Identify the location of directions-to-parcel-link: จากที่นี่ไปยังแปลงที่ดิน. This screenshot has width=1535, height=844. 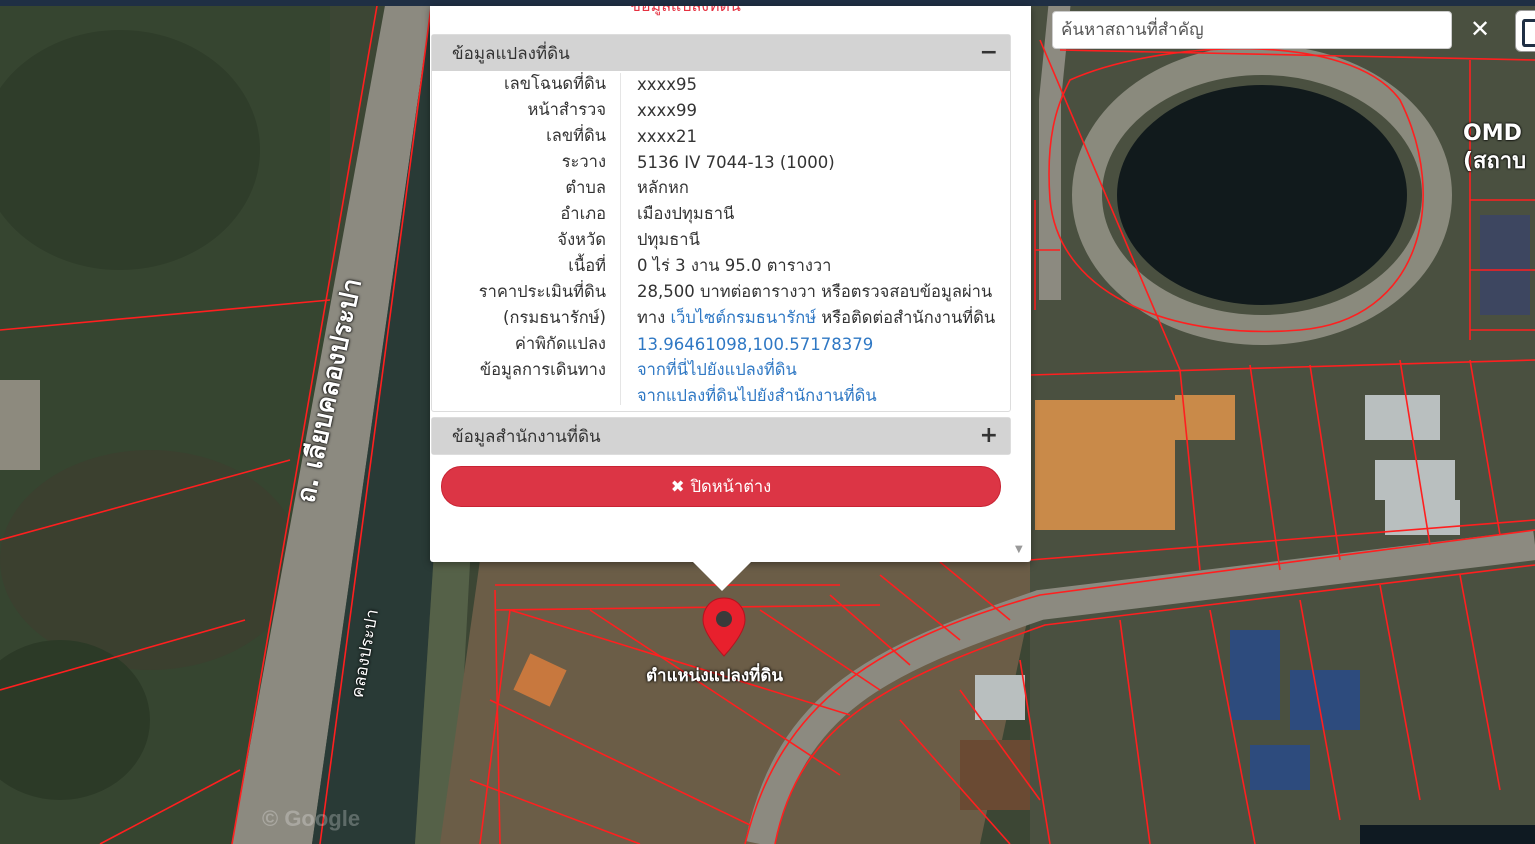
(717, 369).